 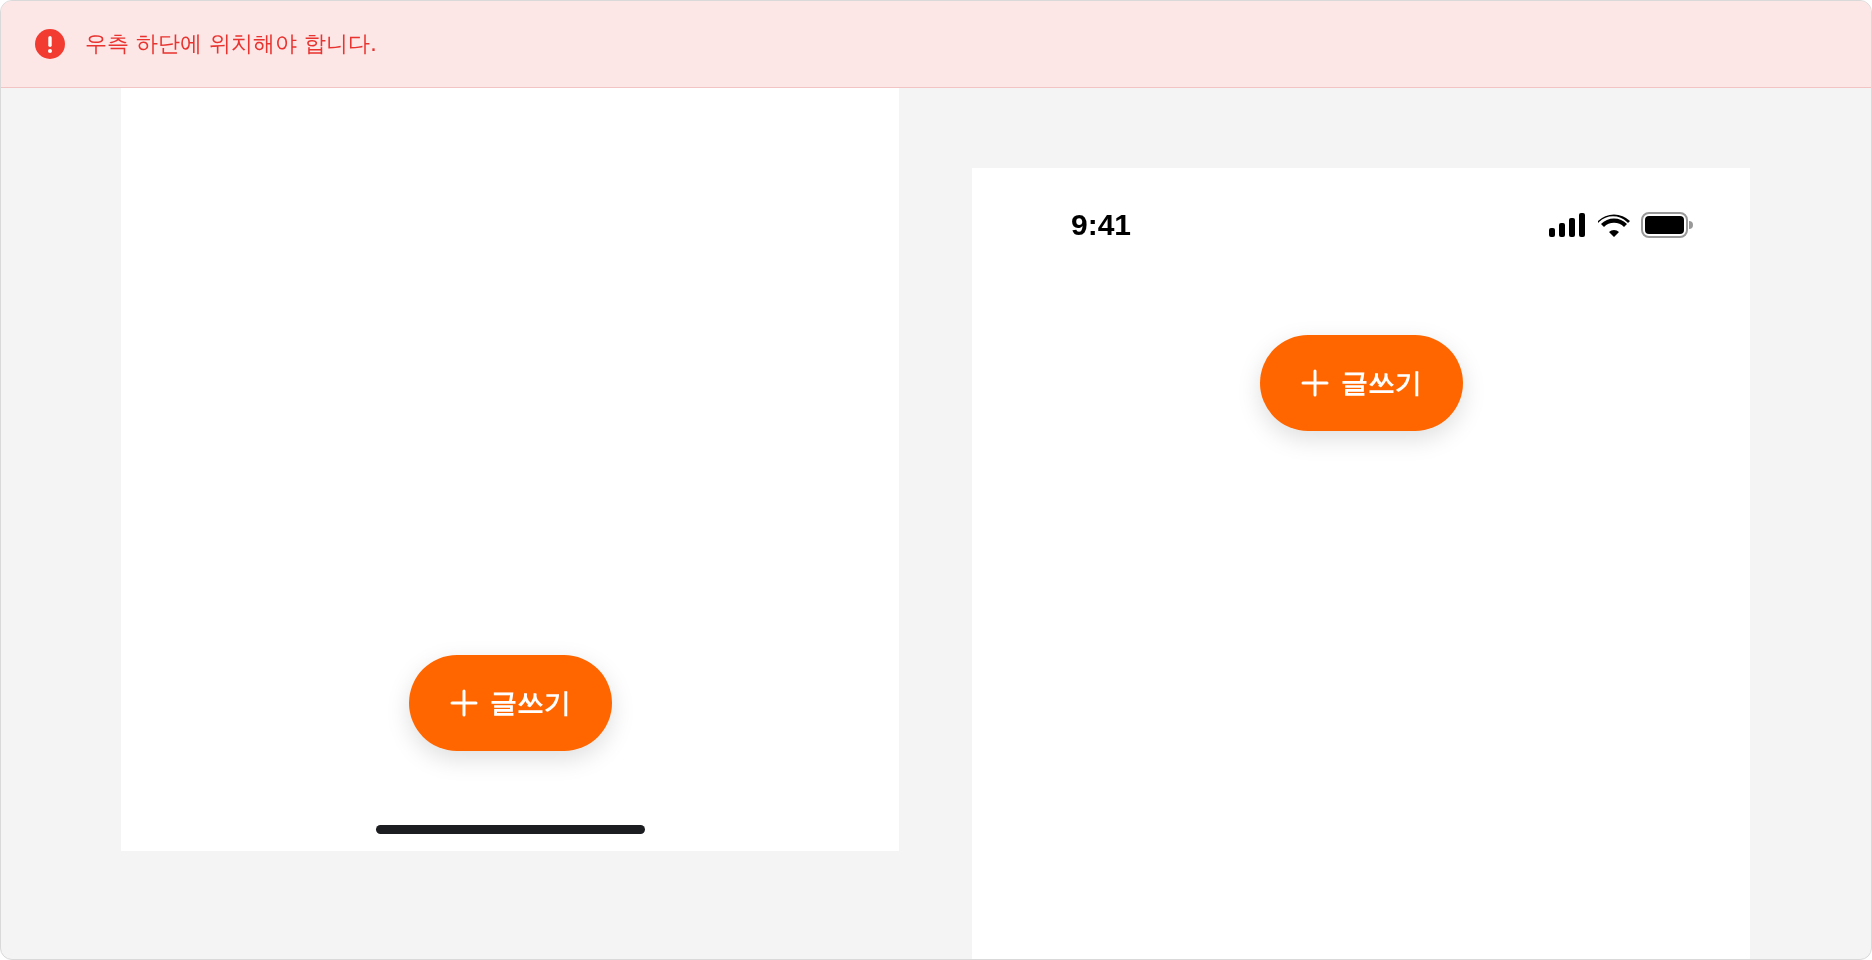 I want to click on battery-icon, so click(x=1667, y=225).